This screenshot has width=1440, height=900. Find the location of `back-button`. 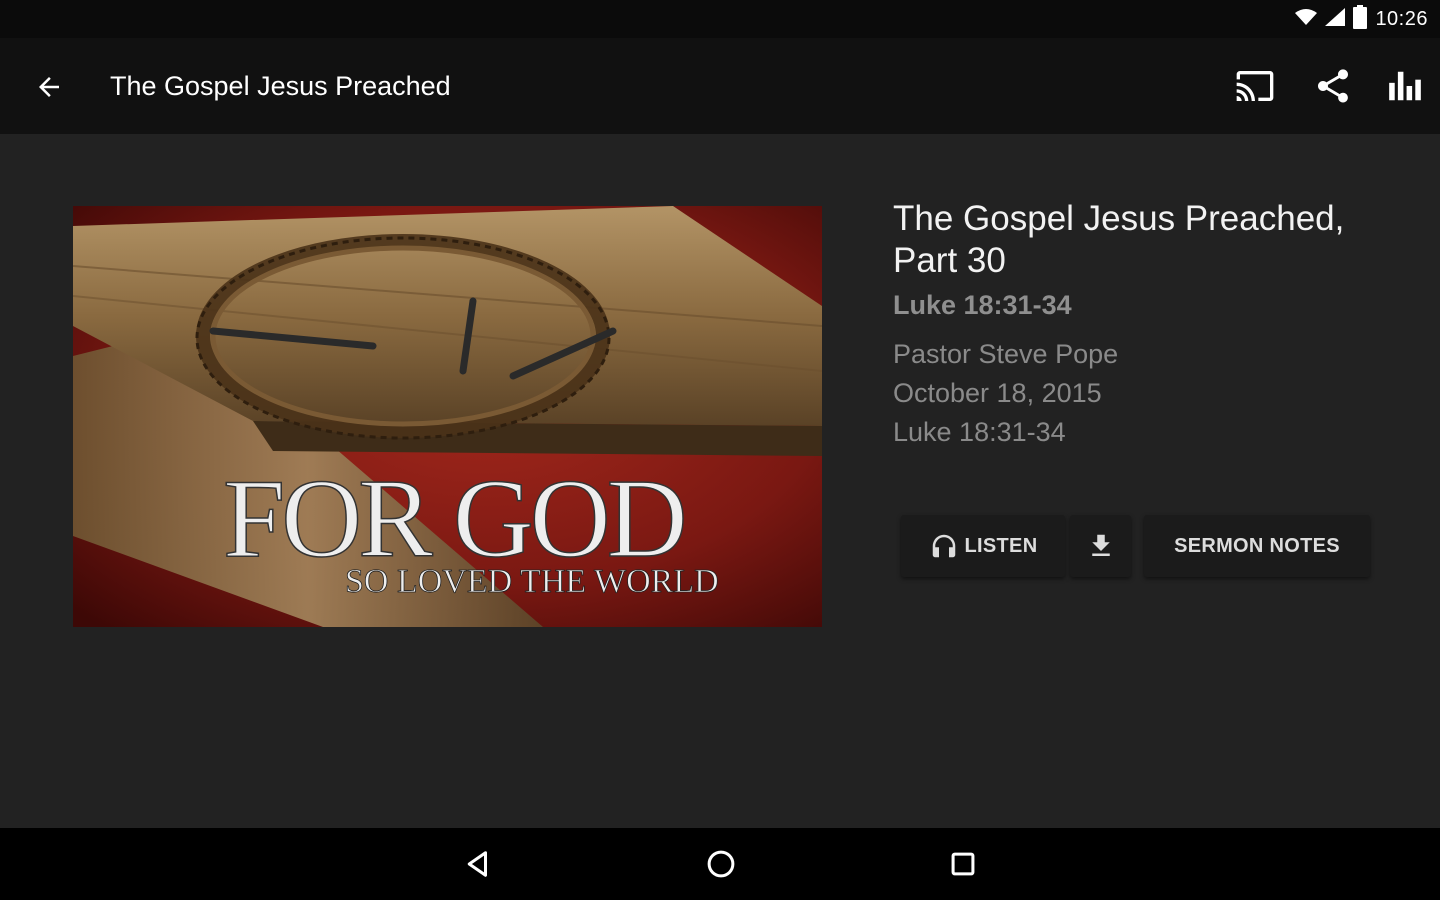

back-button is located at coordinates (49, 87).